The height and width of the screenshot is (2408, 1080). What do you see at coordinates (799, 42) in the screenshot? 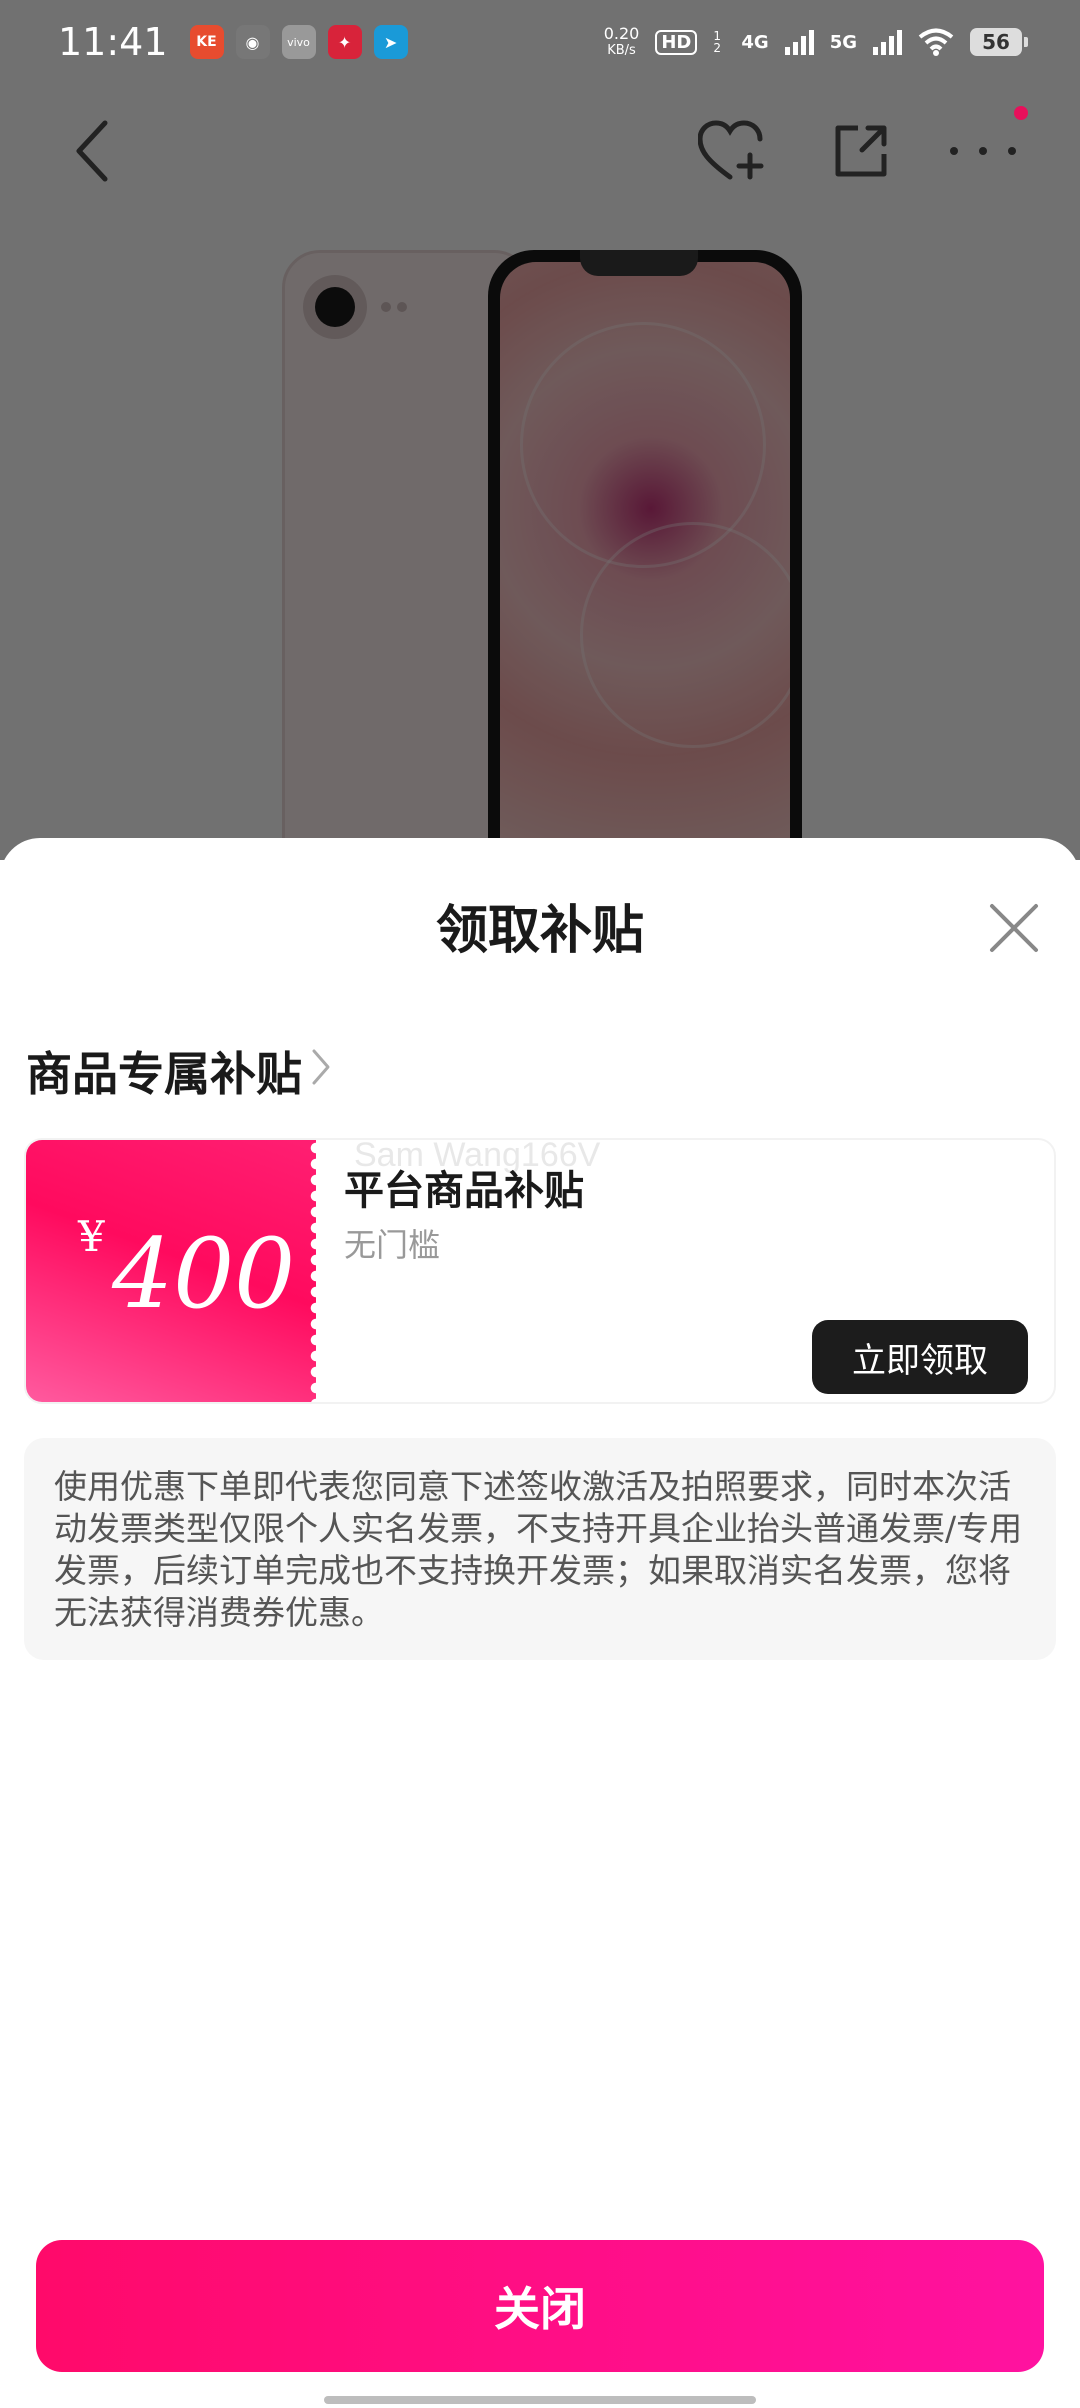
I see `signal-4g-icon` at bounding box center [799, 42].